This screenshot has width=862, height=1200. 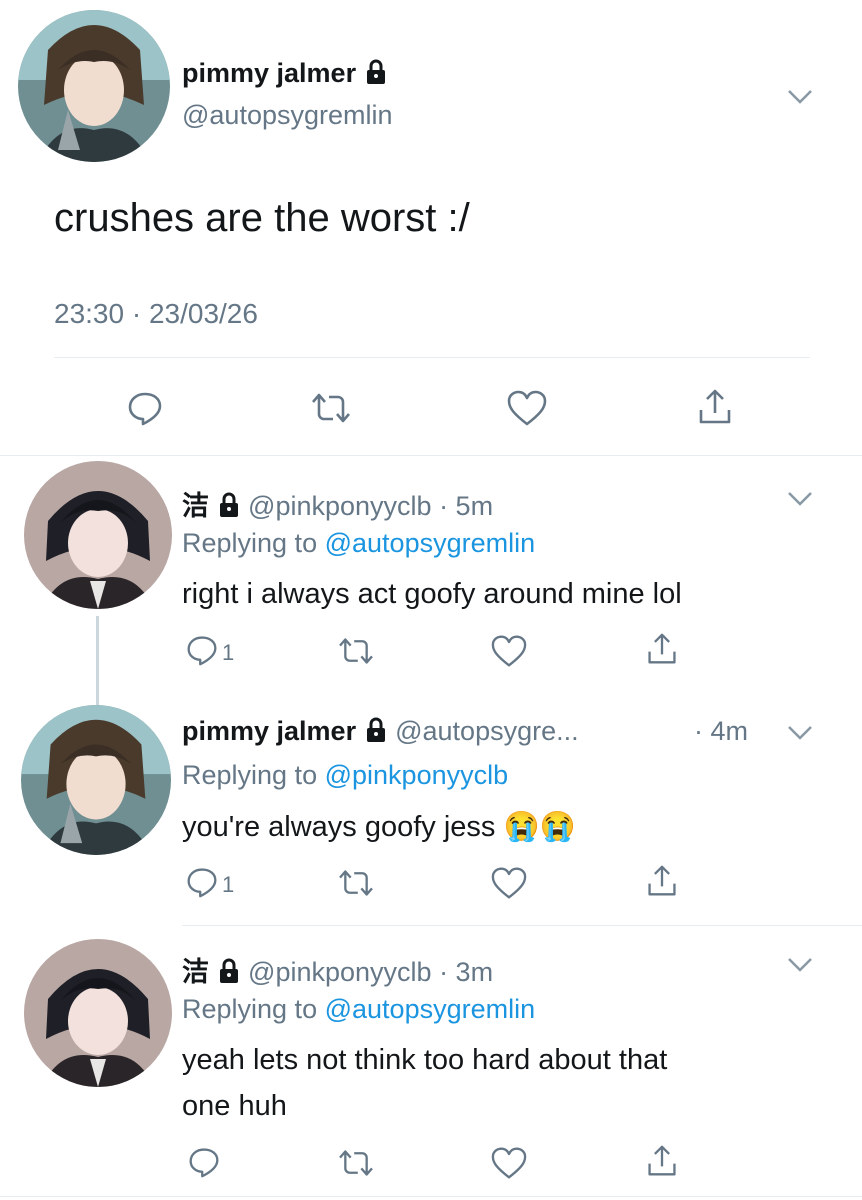 I want to click on reply-3-text-line-1: yeah lets not think too hard about that, so click(x=425, y=1060).